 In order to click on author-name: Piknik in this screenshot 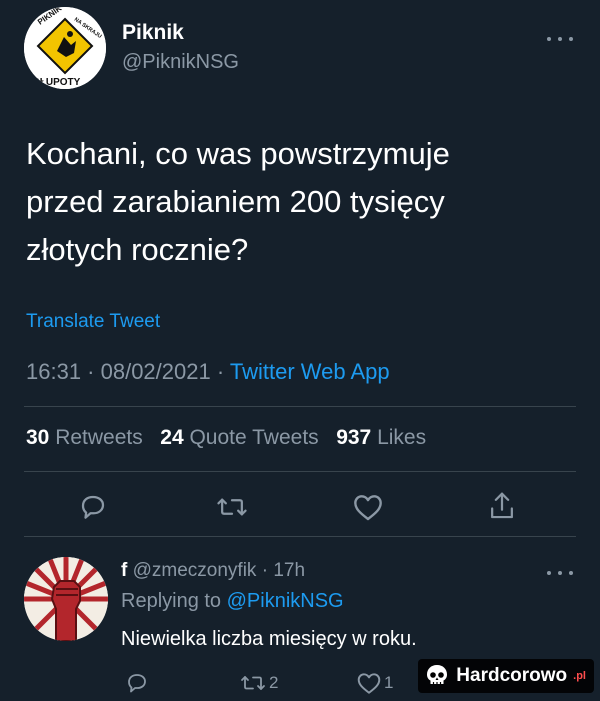, I will do `click(153, 33)`.